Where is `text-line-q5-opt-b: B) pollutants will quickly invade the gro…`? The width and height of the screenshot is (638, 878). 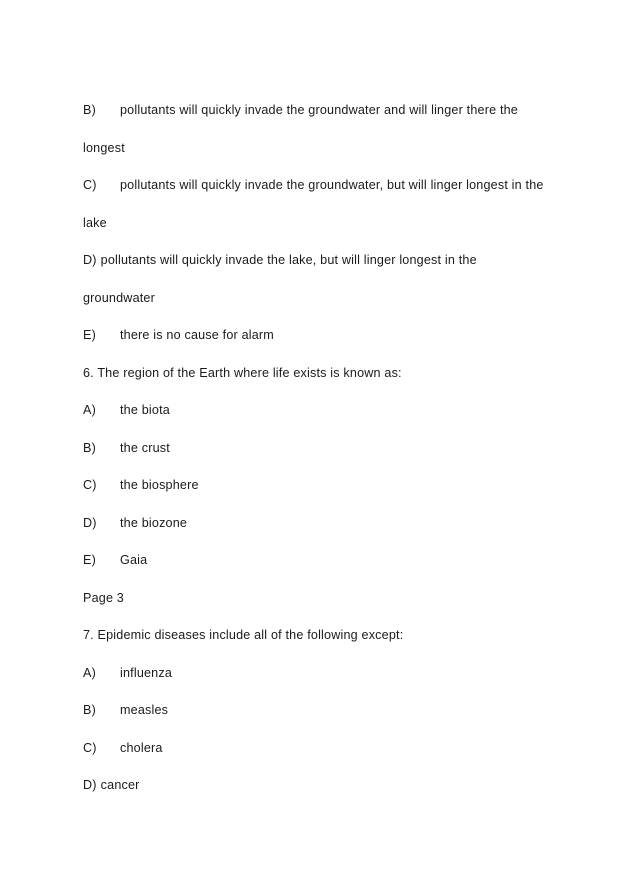
text-line-q5-opt-b: B) pollutants will quickly invade the gro… is located at coordinates (322, 111).